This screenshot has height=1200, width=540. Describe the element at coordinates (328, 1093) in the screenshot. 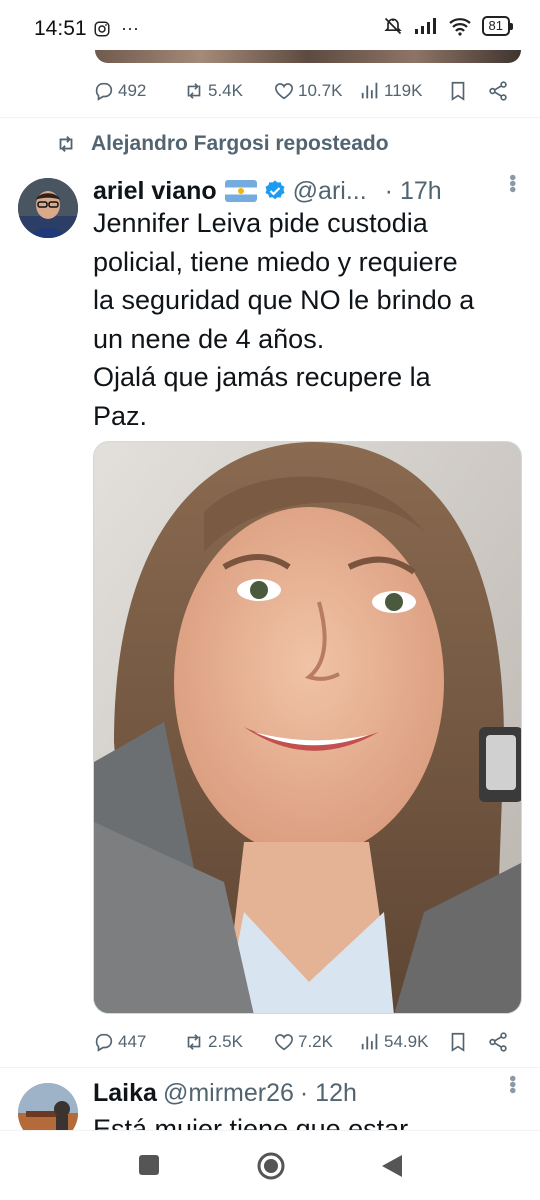

I see `tweet-time: · 12h` at that location.